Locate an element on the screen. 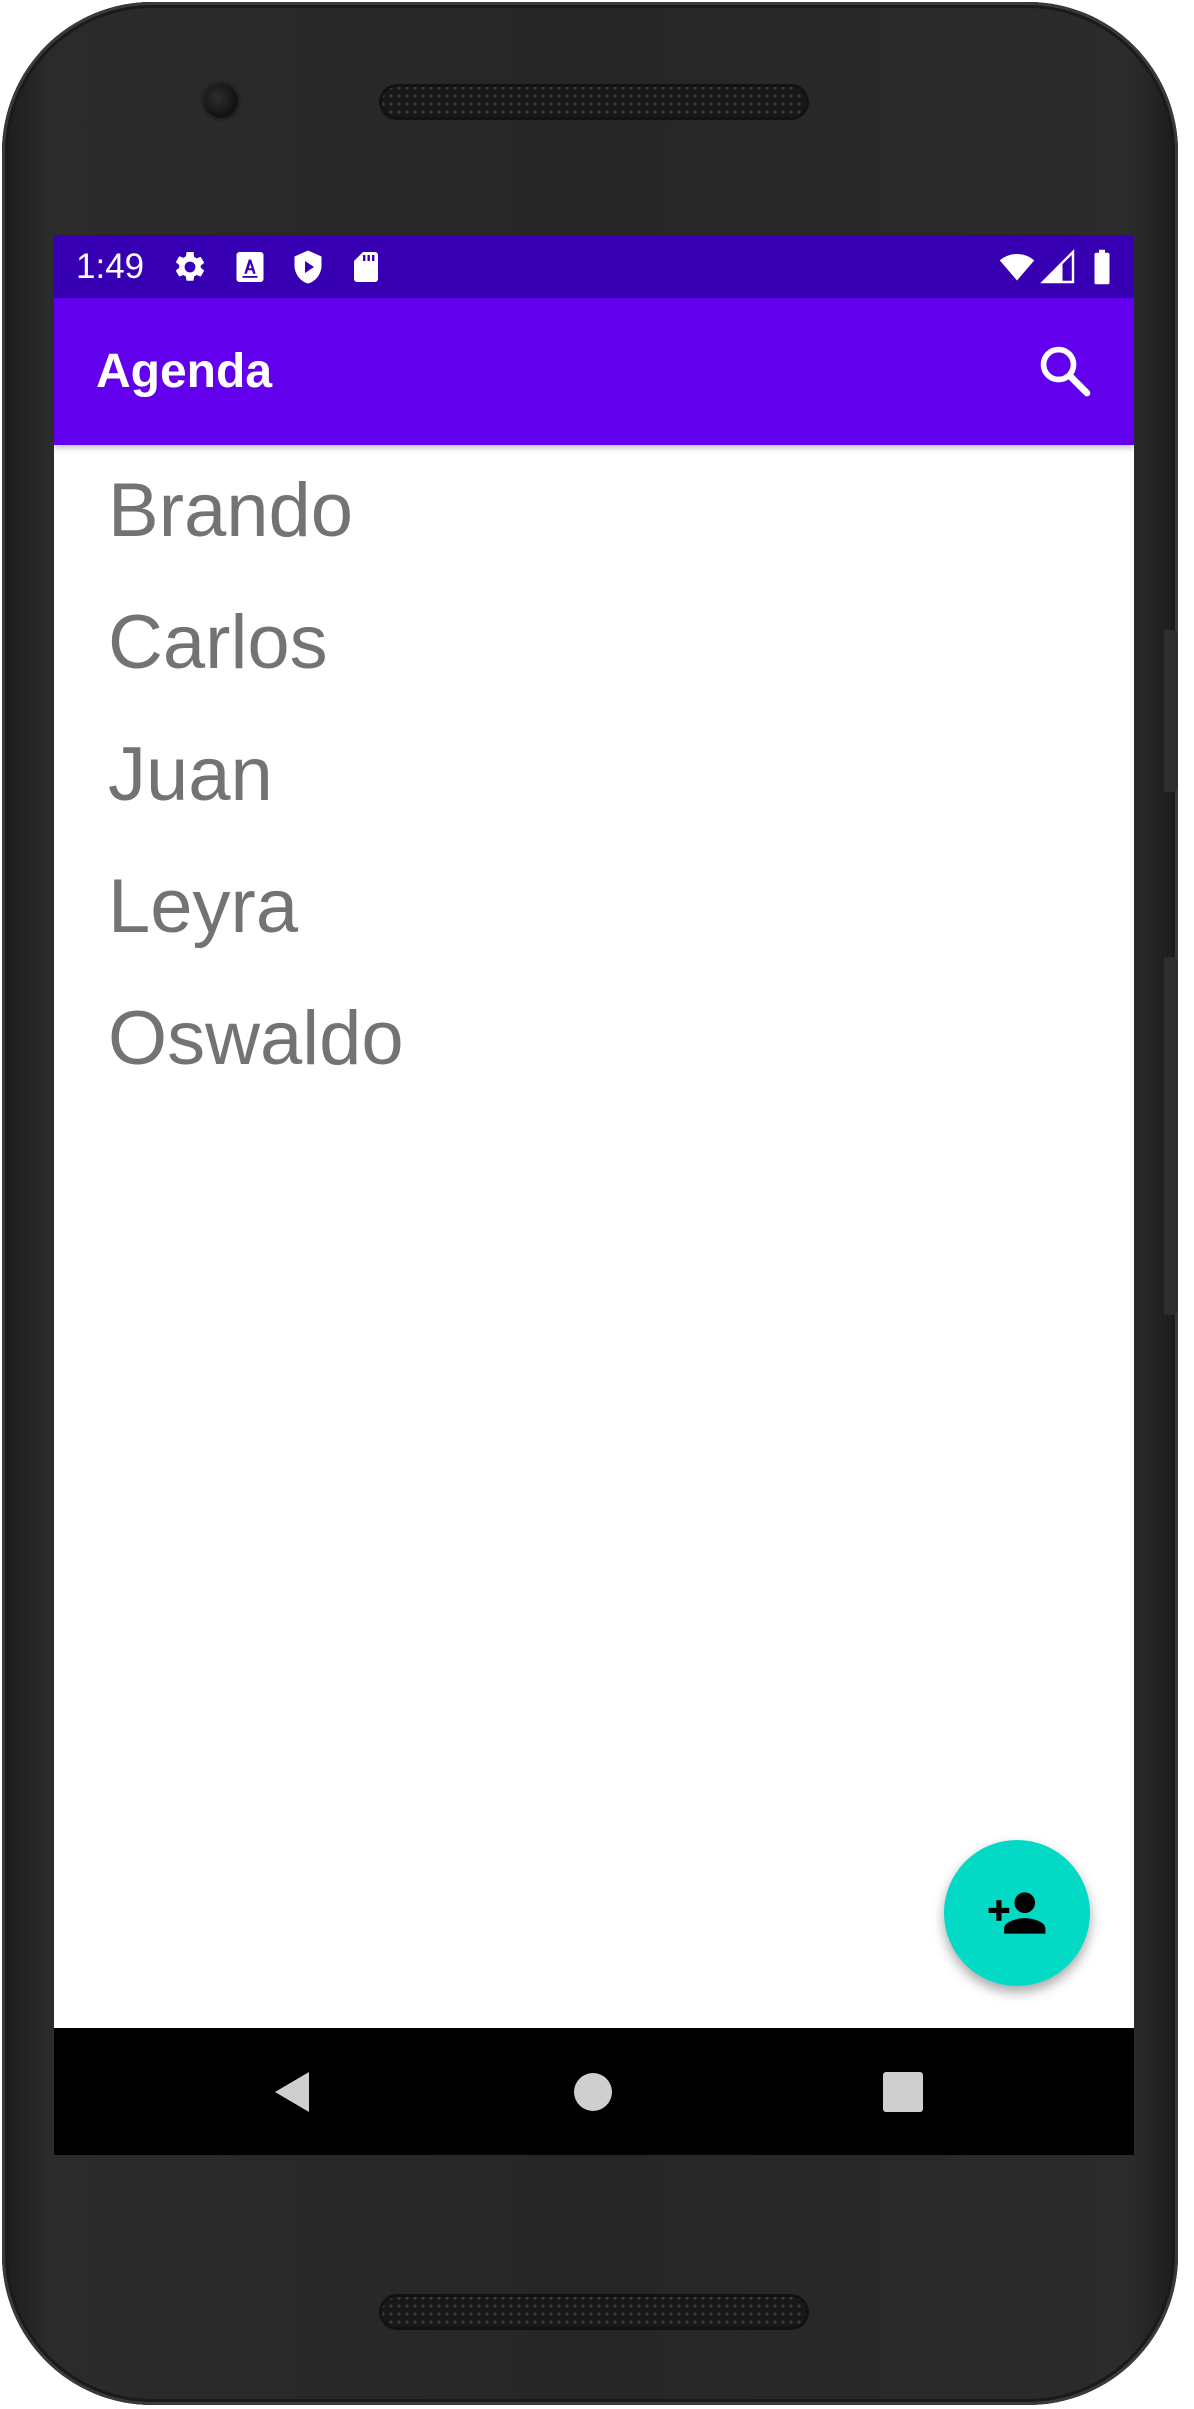 The image size is (1194, 2409). home-button is located at coordinates (593, 2092).